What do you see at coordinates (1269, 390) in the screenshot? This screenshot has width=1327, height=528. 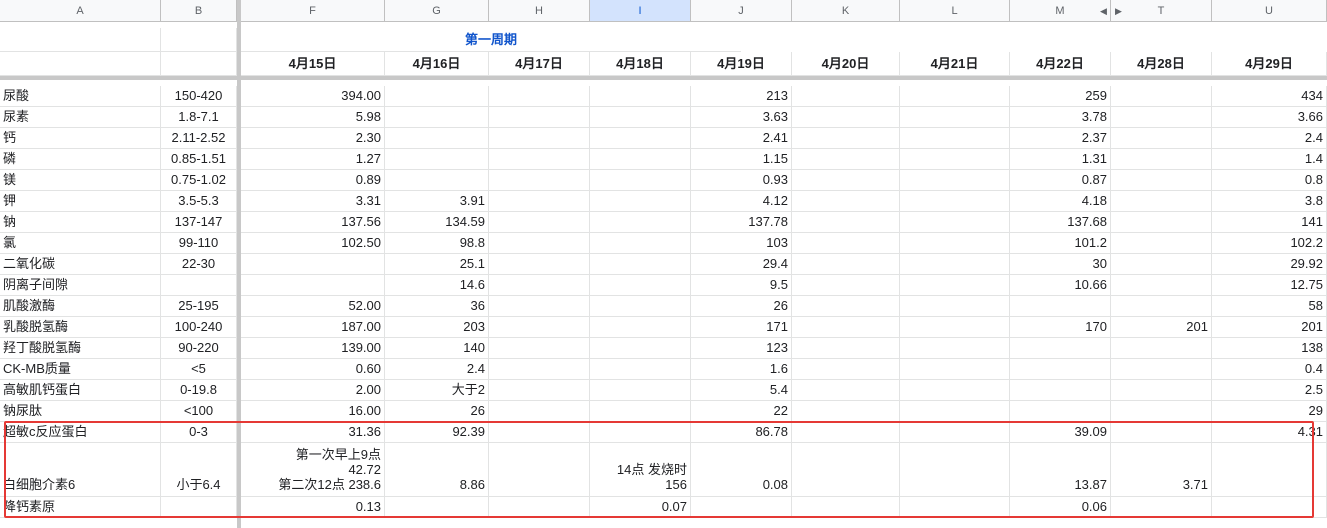 I see `value-cell: 2.5` at bounding box center [1269, 390].